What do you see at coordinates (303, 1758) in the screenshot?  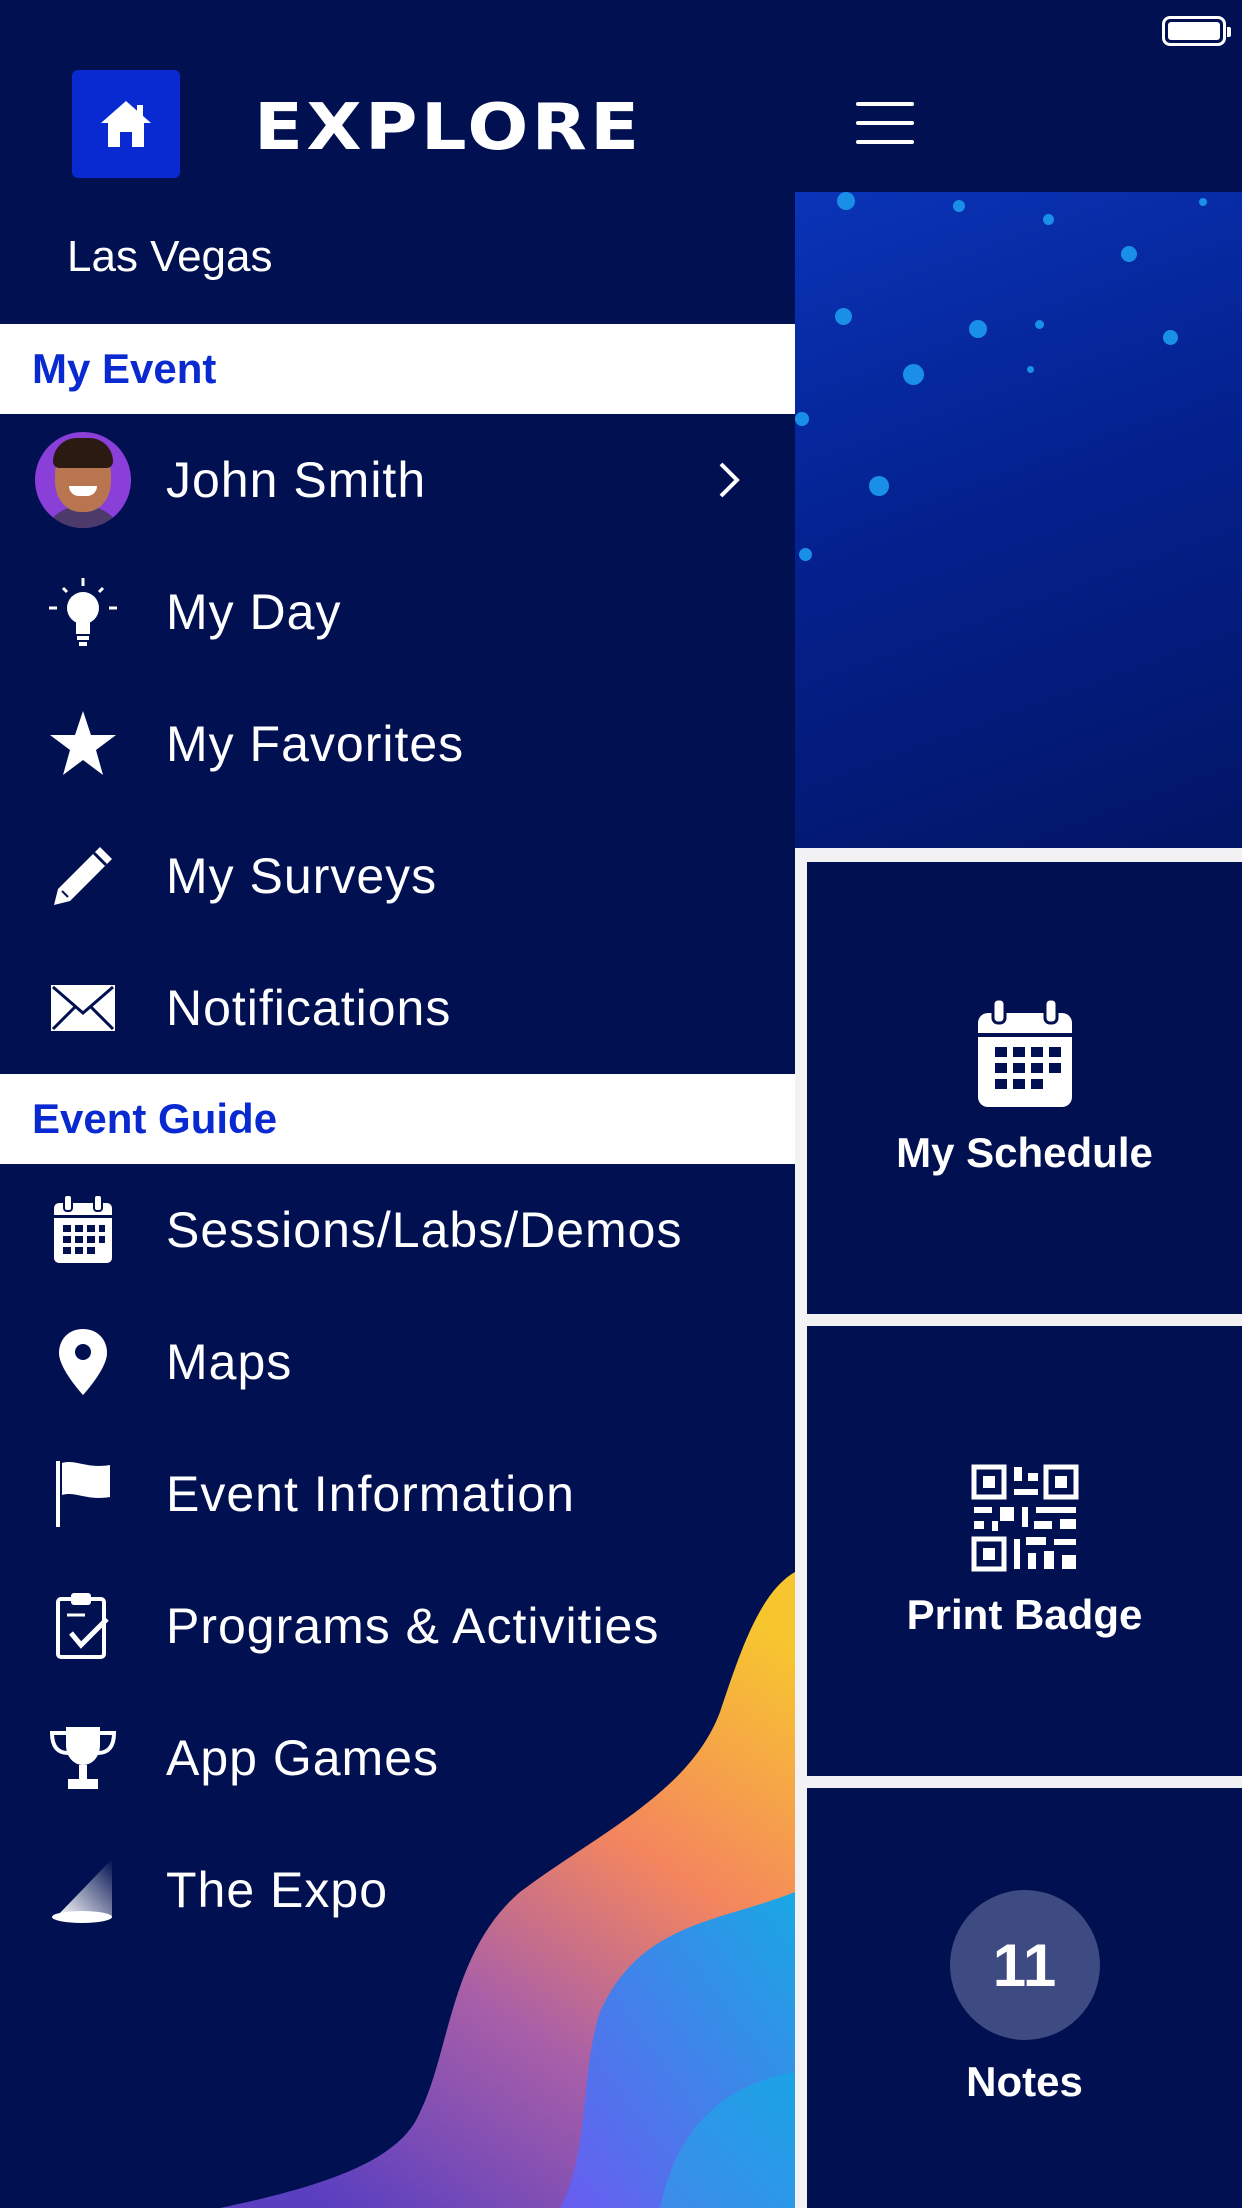 I see `menu-item-label: App Games` at bounding box center [303, 1758].